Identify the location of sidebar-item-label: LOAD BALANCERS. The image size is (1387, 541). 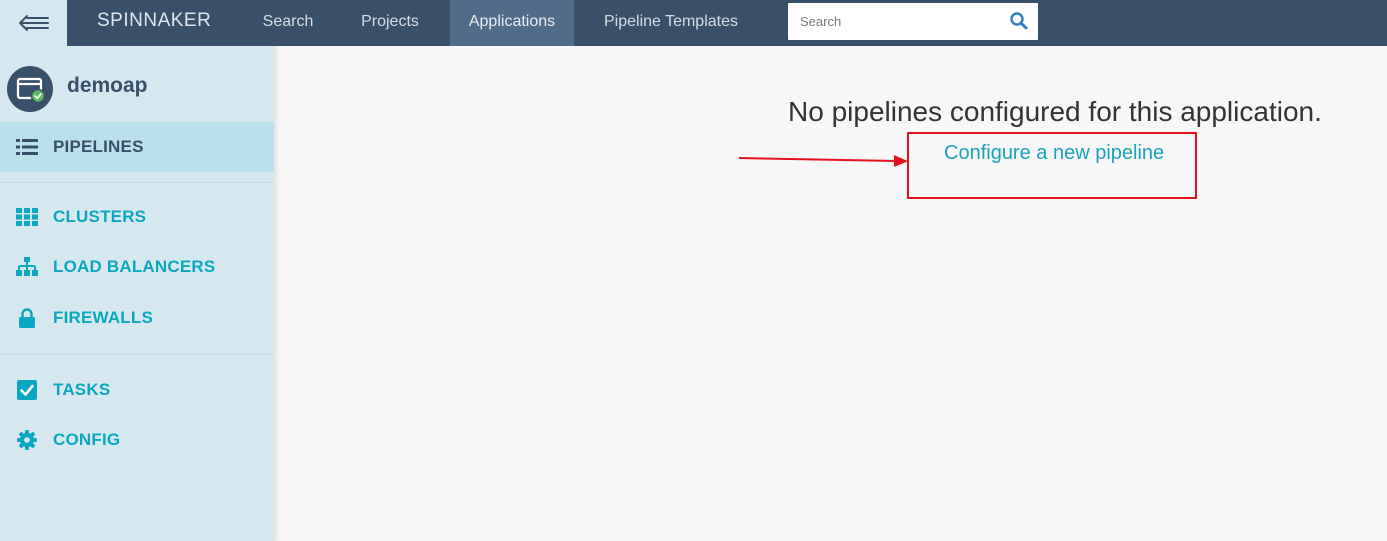
(134, 266).